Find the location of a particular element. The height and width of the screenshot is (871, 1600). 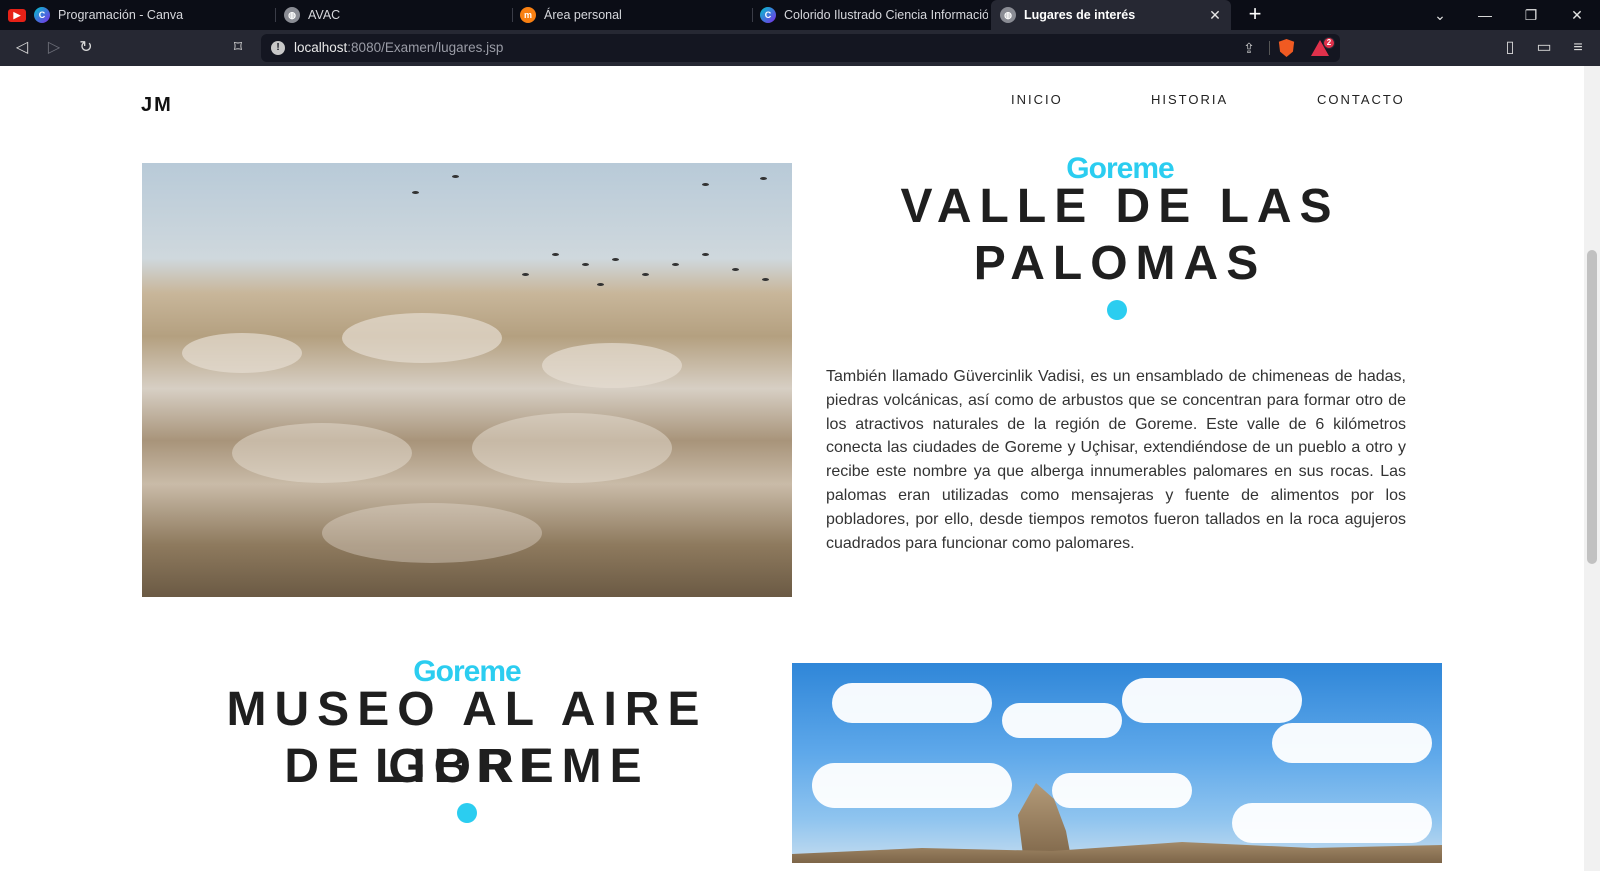

tab-area-personal: m Área personal is located at coordinates (634, 15).